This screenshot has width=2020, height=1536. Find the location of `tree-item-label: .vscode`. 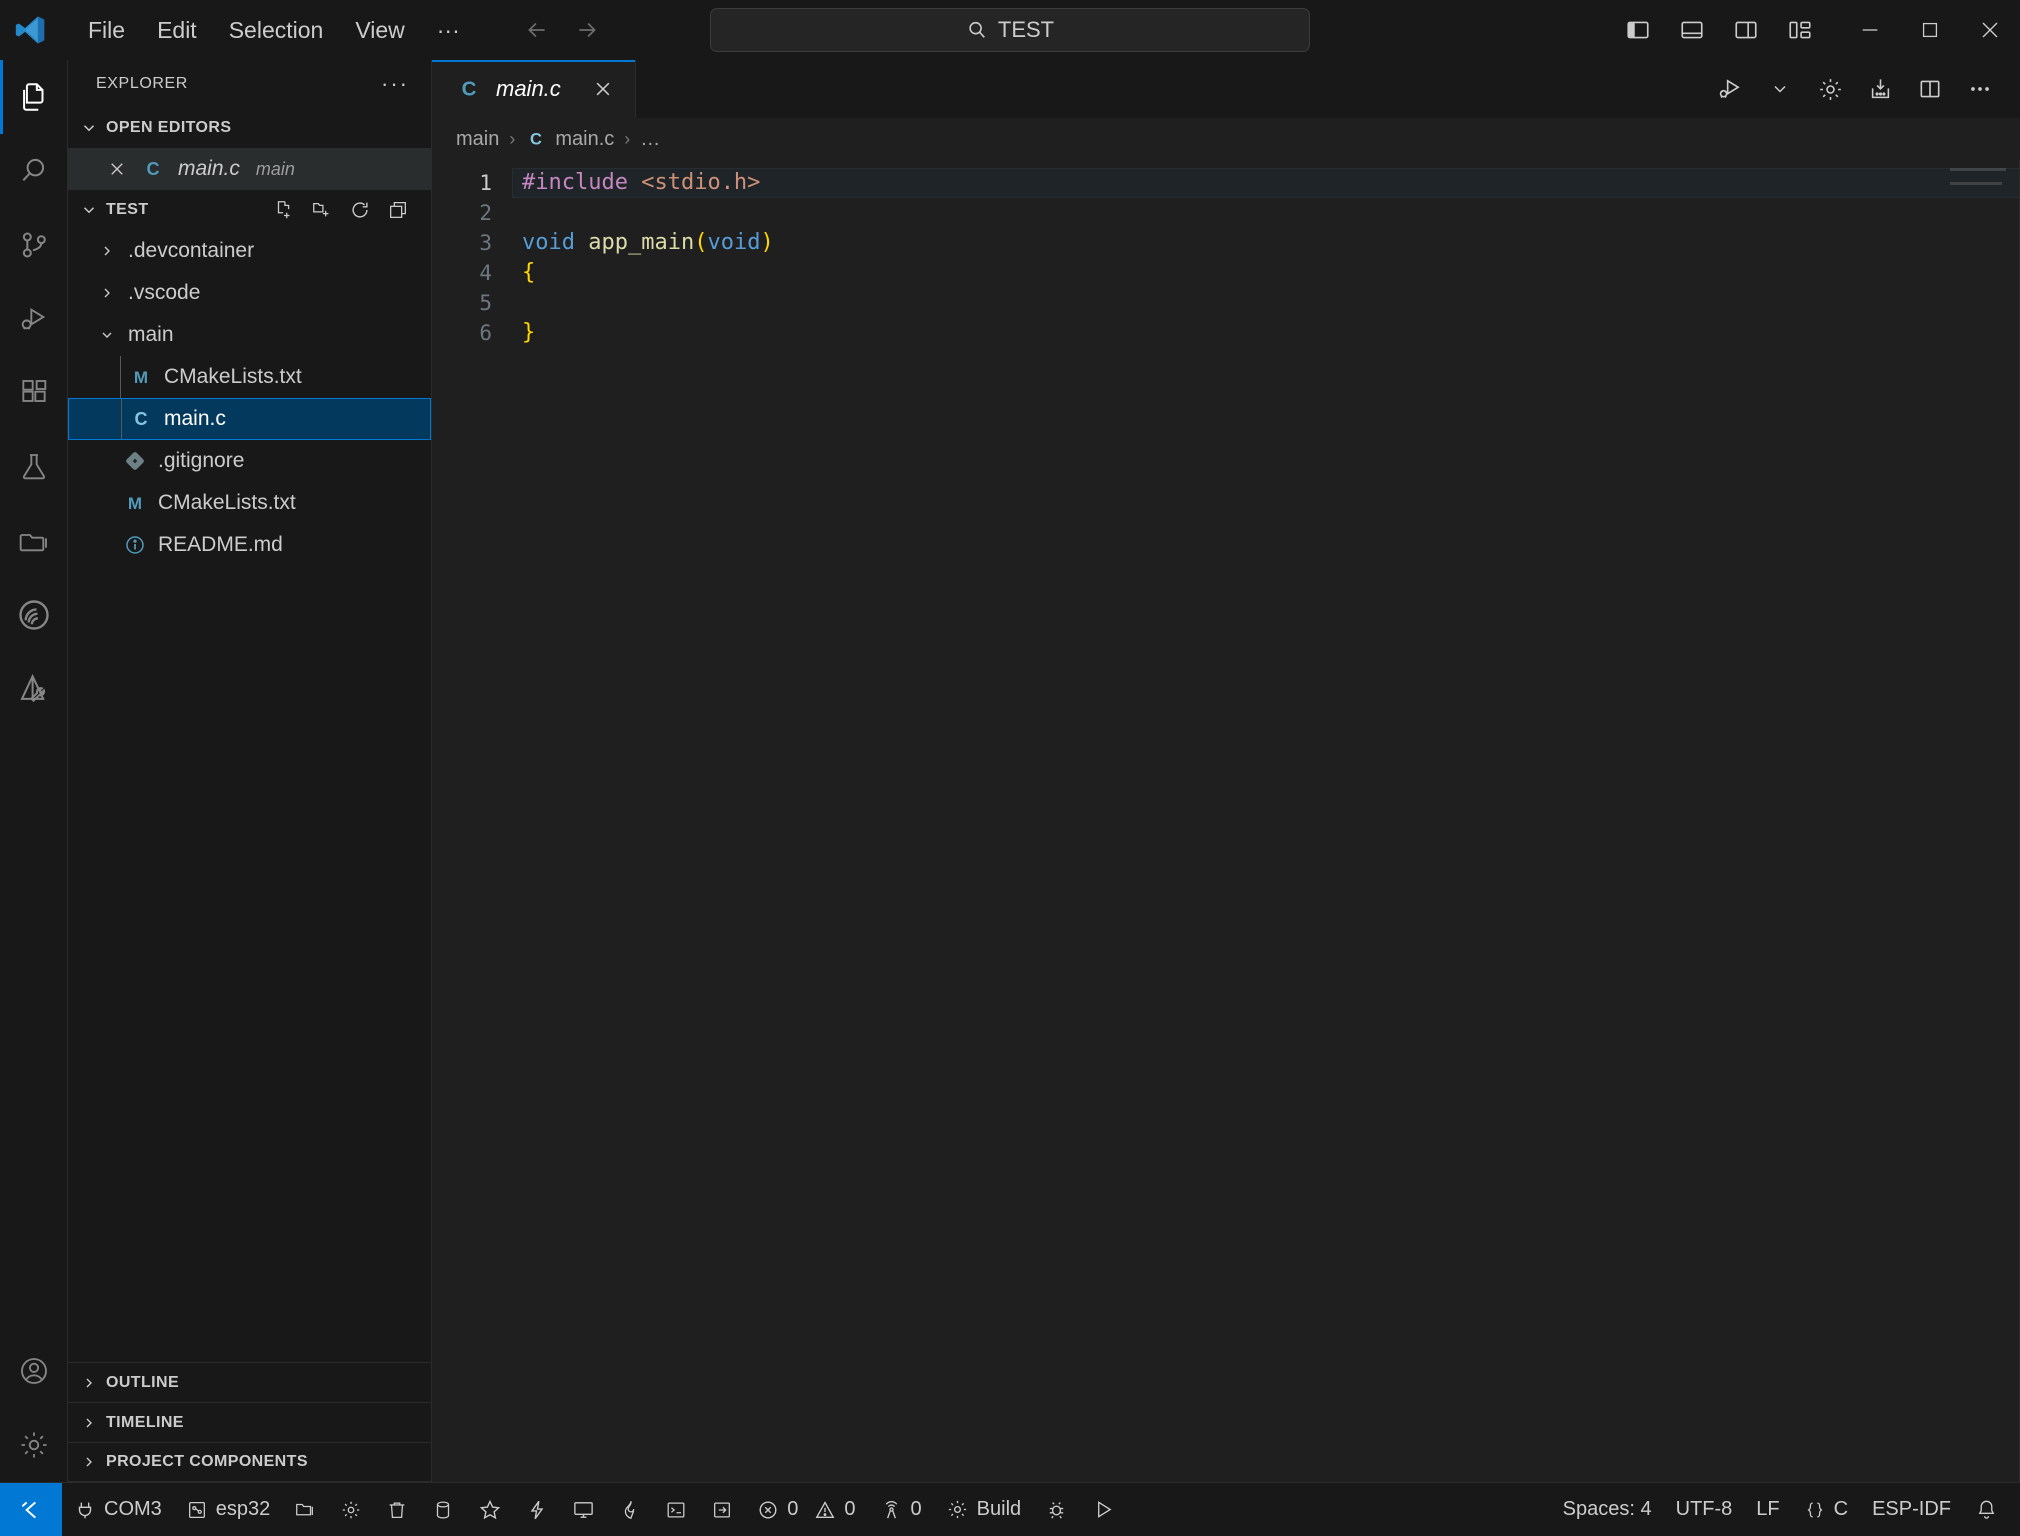

tree-item-label: .vscode is located at coordinates (164, 292).